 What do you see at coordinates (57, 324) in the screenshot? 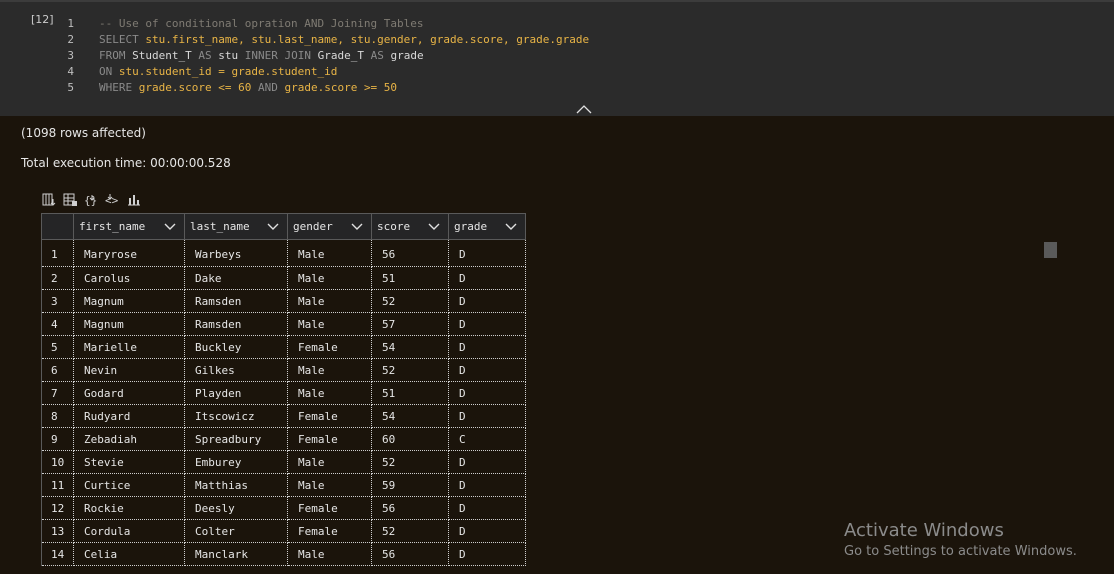
I see `row-number: 4` at bounding box center [57, 324].